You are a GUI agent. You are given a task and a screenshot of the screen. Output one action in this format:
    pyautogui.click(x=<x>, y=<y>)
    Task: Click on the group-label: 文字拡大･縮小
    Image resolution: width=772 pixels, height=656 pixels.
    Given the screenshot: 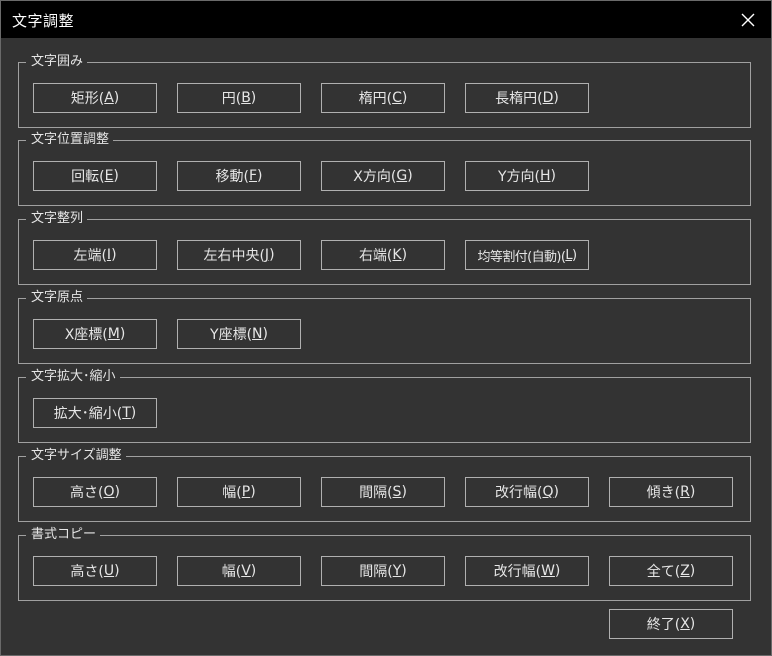 What is the action you would take?
    pyautogui.click(x=73, y=377)
    